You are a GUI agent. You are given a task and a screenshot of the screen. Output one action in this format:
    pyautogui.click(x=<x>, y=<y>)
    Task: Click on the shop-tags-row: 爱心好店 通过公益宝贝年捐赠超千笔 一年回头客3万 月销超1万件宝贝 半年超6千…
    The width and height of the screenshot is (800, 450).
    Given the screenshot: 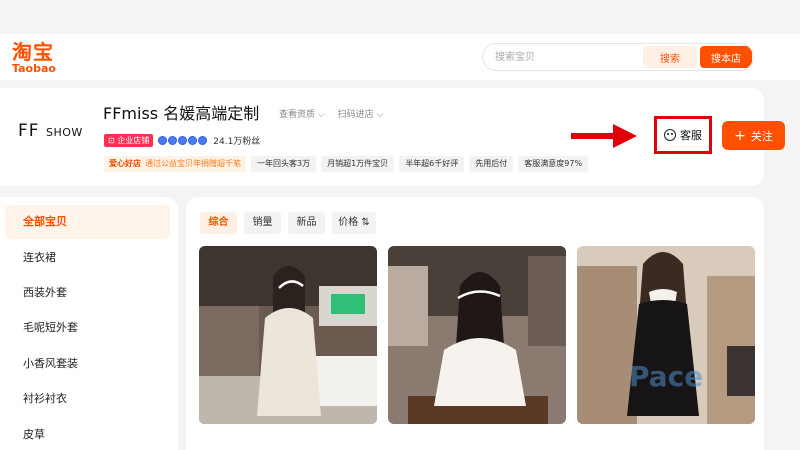 What is the action you would take?
    pyautogui.click(x=346, y=163)
    